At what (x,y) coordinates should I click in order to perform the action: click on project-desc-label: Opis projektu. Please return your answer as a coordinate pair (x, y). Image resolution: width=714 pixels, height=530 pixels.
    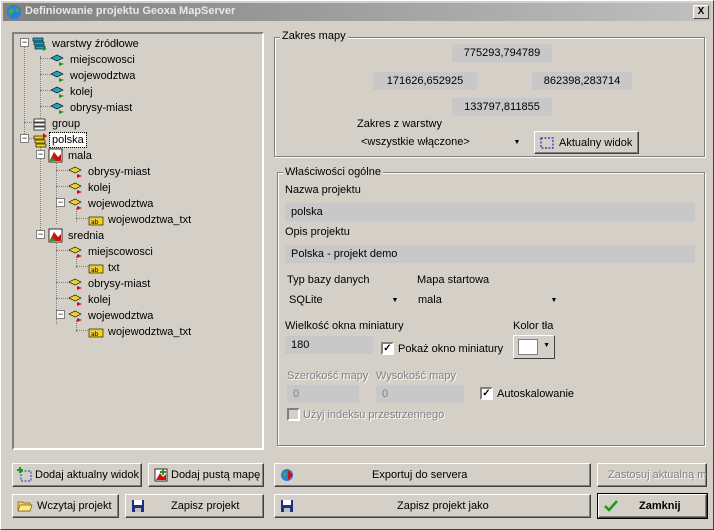
    Looking at the image, I should click on (317, 232).